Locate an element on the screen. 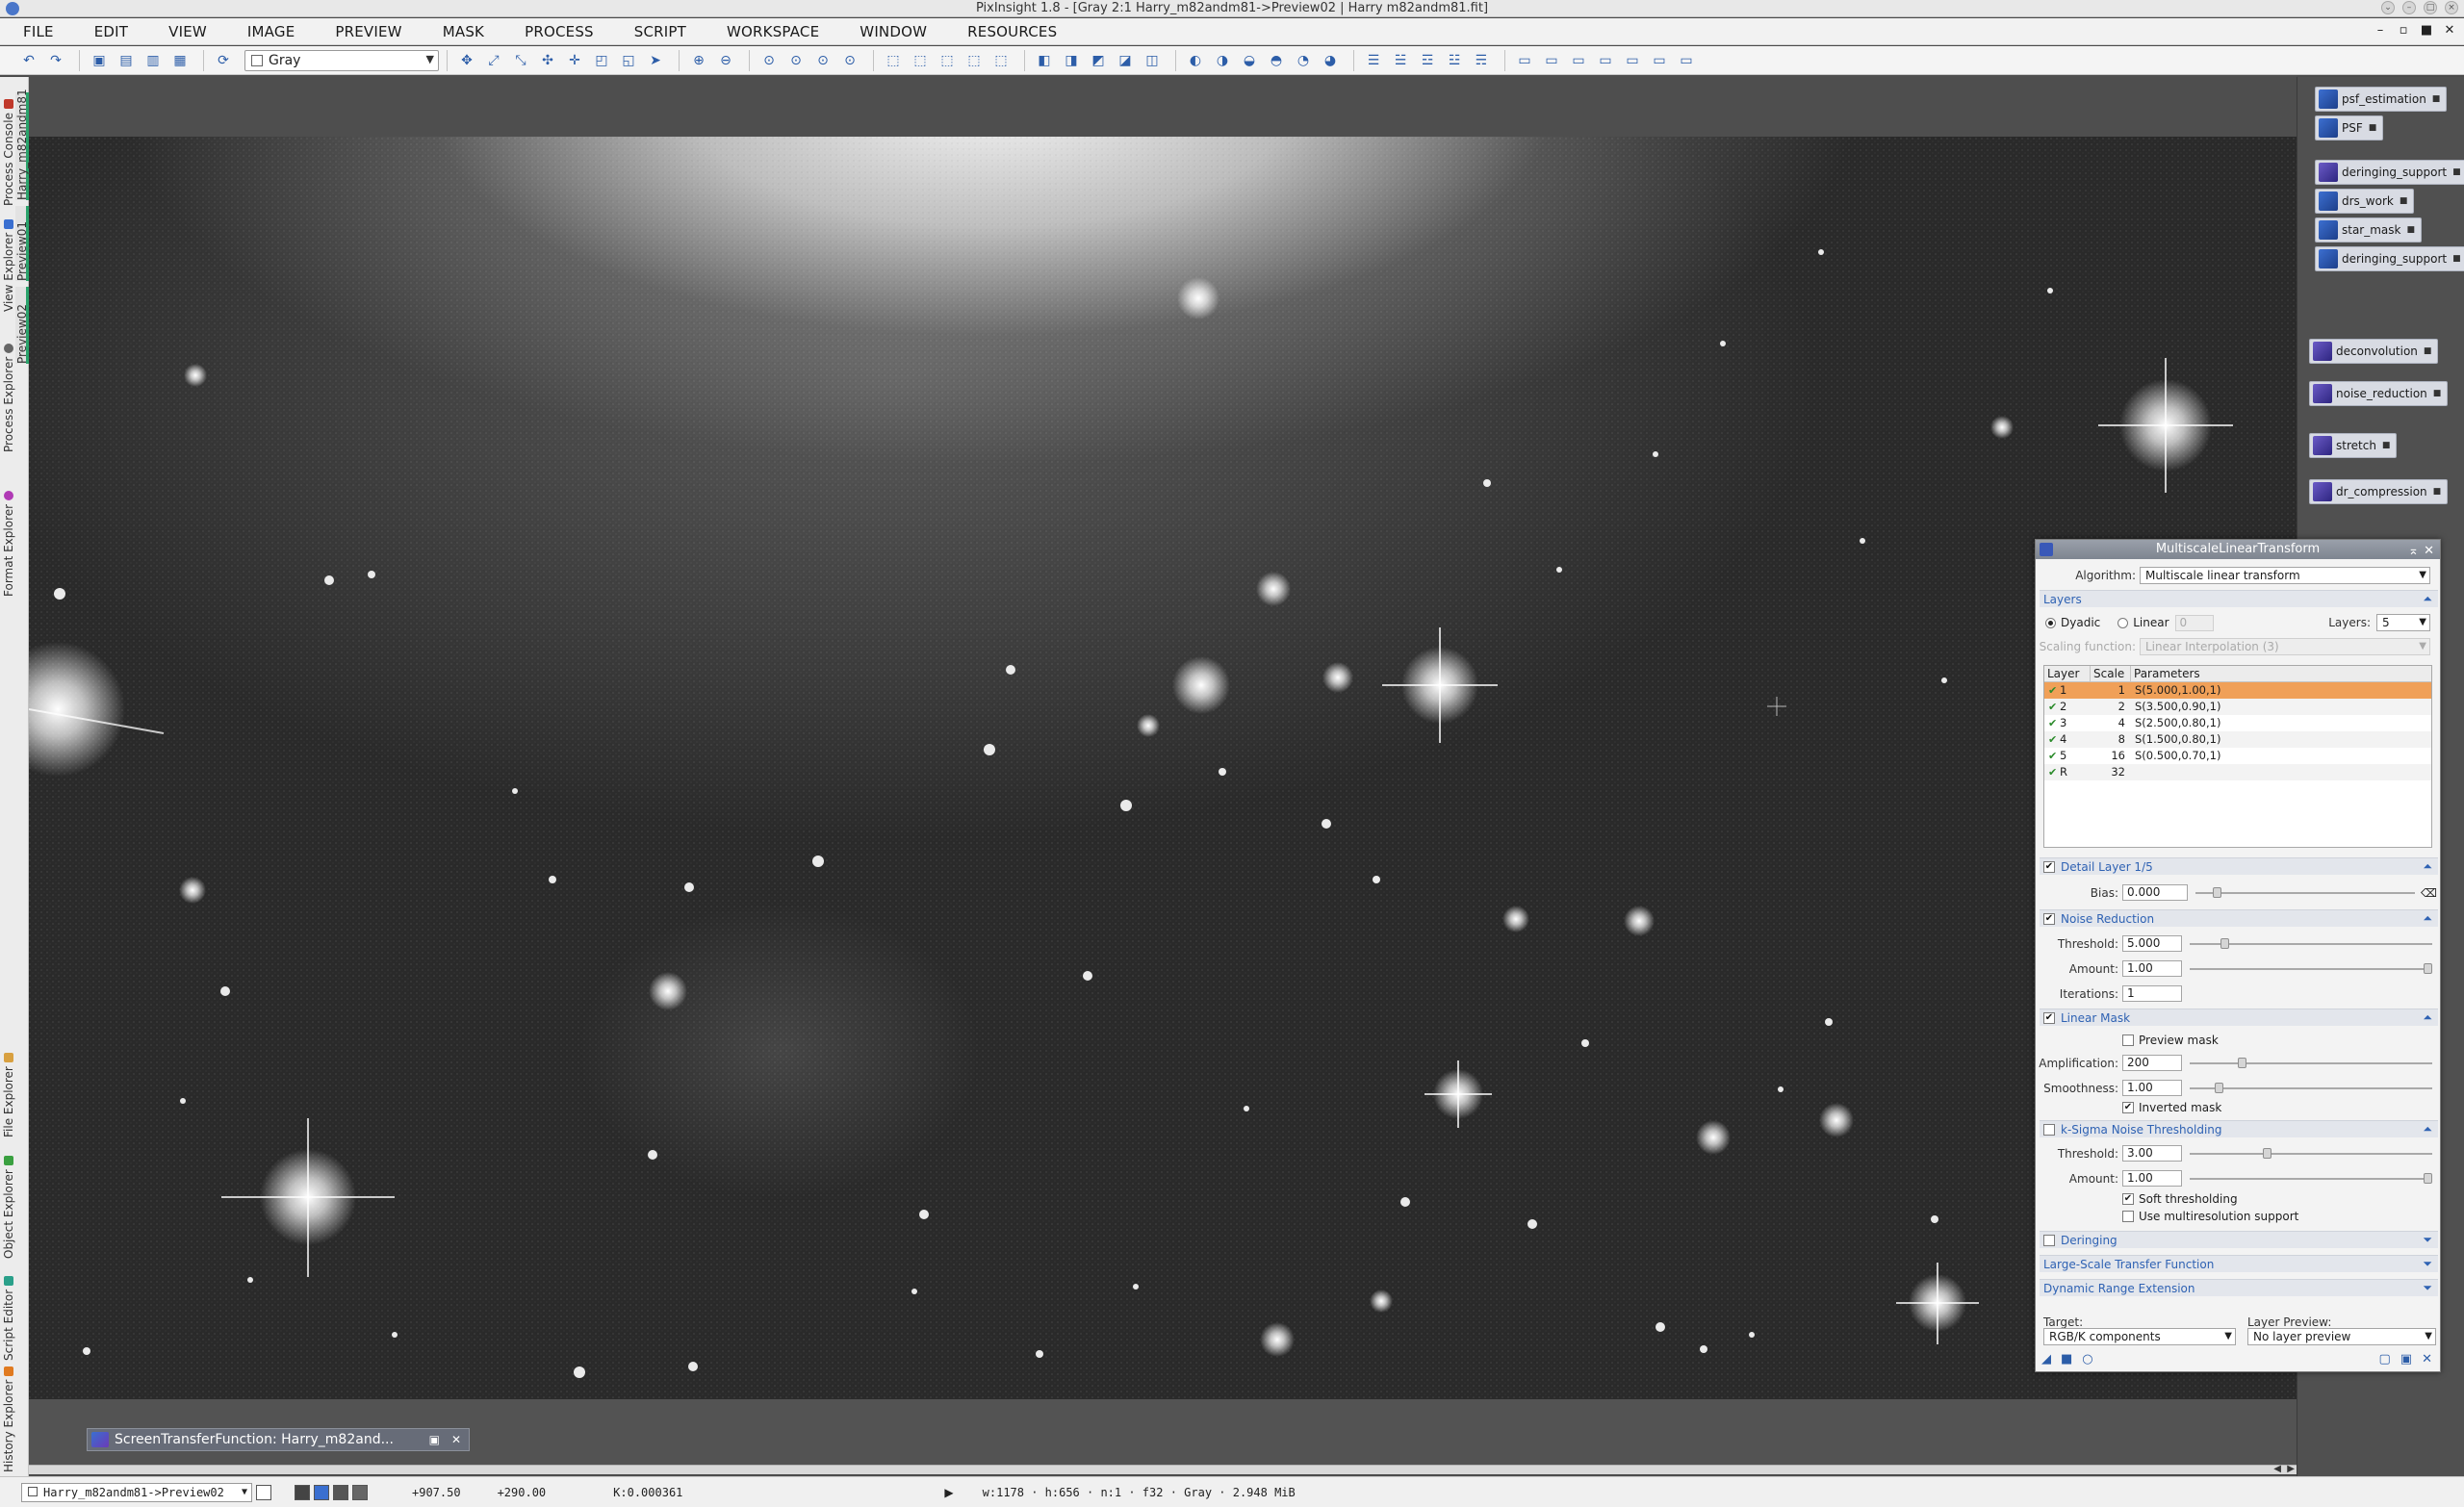  process-icon-noise-reduction: noise_reduction ■ is located at coordinates (2379, 393).